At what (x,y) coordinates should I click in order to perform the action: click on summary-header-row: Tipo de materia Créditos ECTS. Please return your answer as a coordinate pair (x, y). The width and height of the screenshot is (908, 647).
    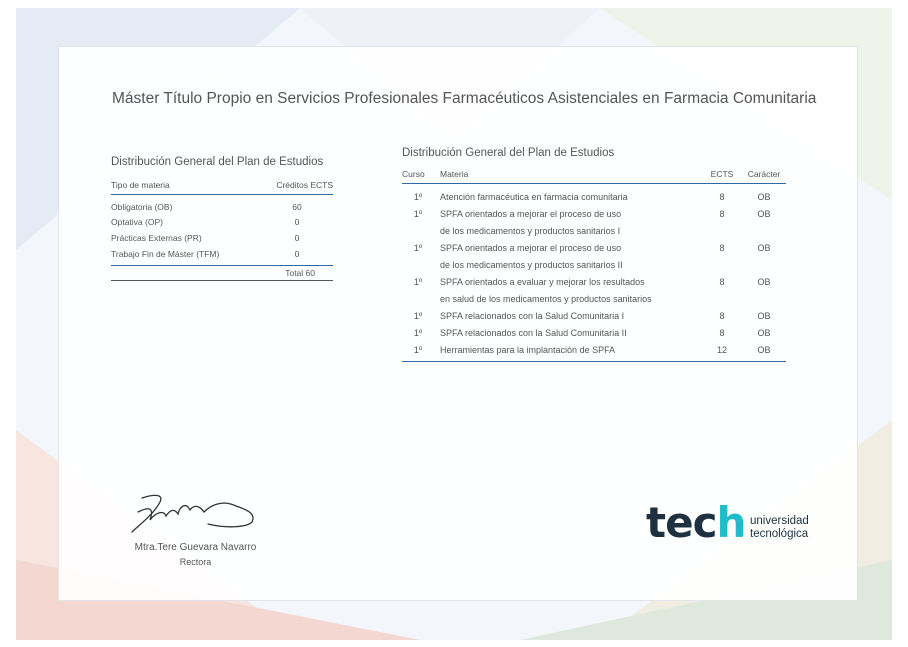
    Looking at the image, I should click on (222, 187).